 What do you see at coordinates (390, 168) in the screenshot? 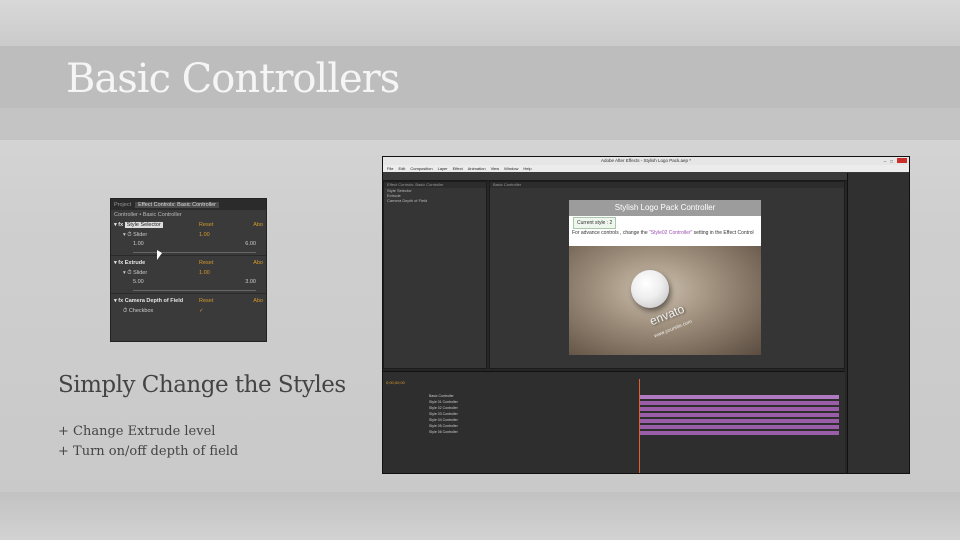
I see `menu-file: File` at bounding box center [390, 168].